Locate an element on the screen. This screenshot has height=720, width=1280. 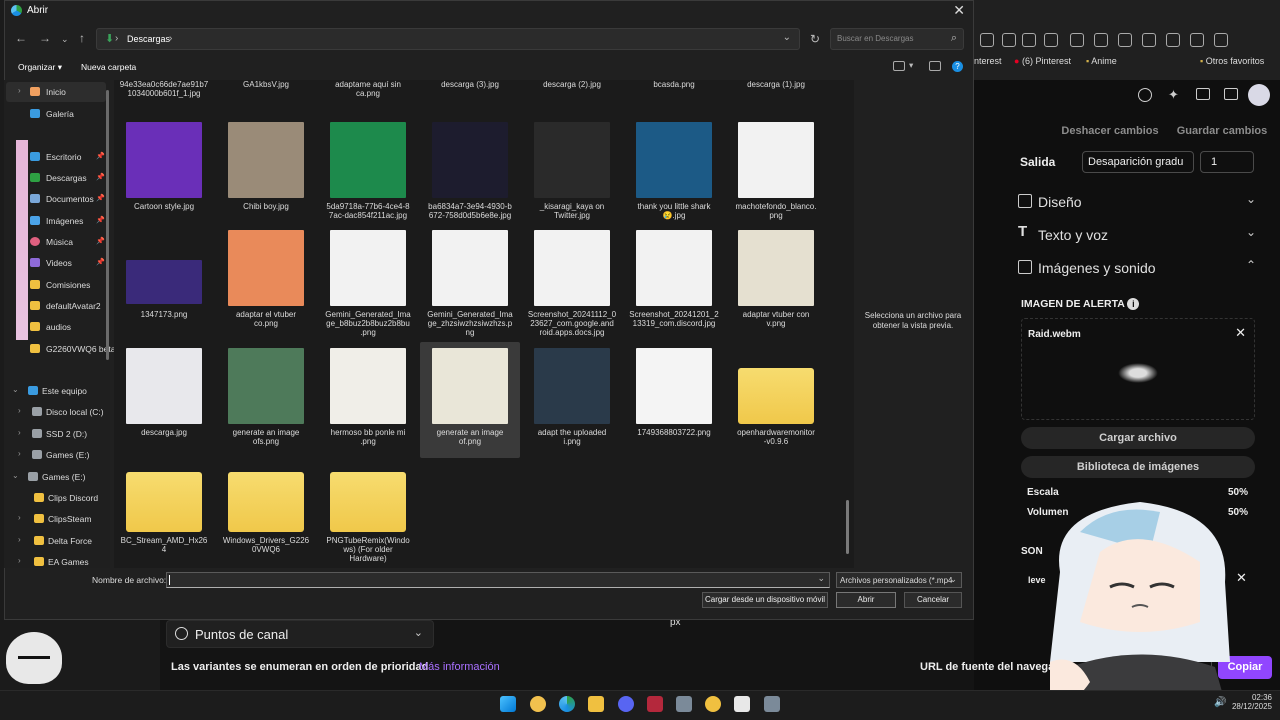
chat-icon is located at coordinates (1231, 94).